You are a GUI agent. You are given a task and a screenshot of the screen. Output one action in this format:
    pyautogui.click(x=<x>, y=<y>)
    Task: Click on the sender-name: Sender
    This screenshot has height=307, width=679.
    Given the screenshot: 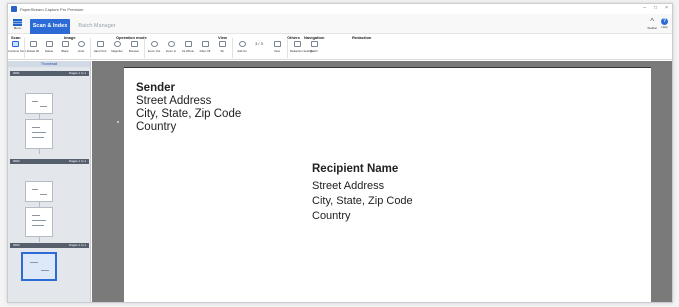 What is the action you would take?
    pyautogui.click(x=155, y=88)
    